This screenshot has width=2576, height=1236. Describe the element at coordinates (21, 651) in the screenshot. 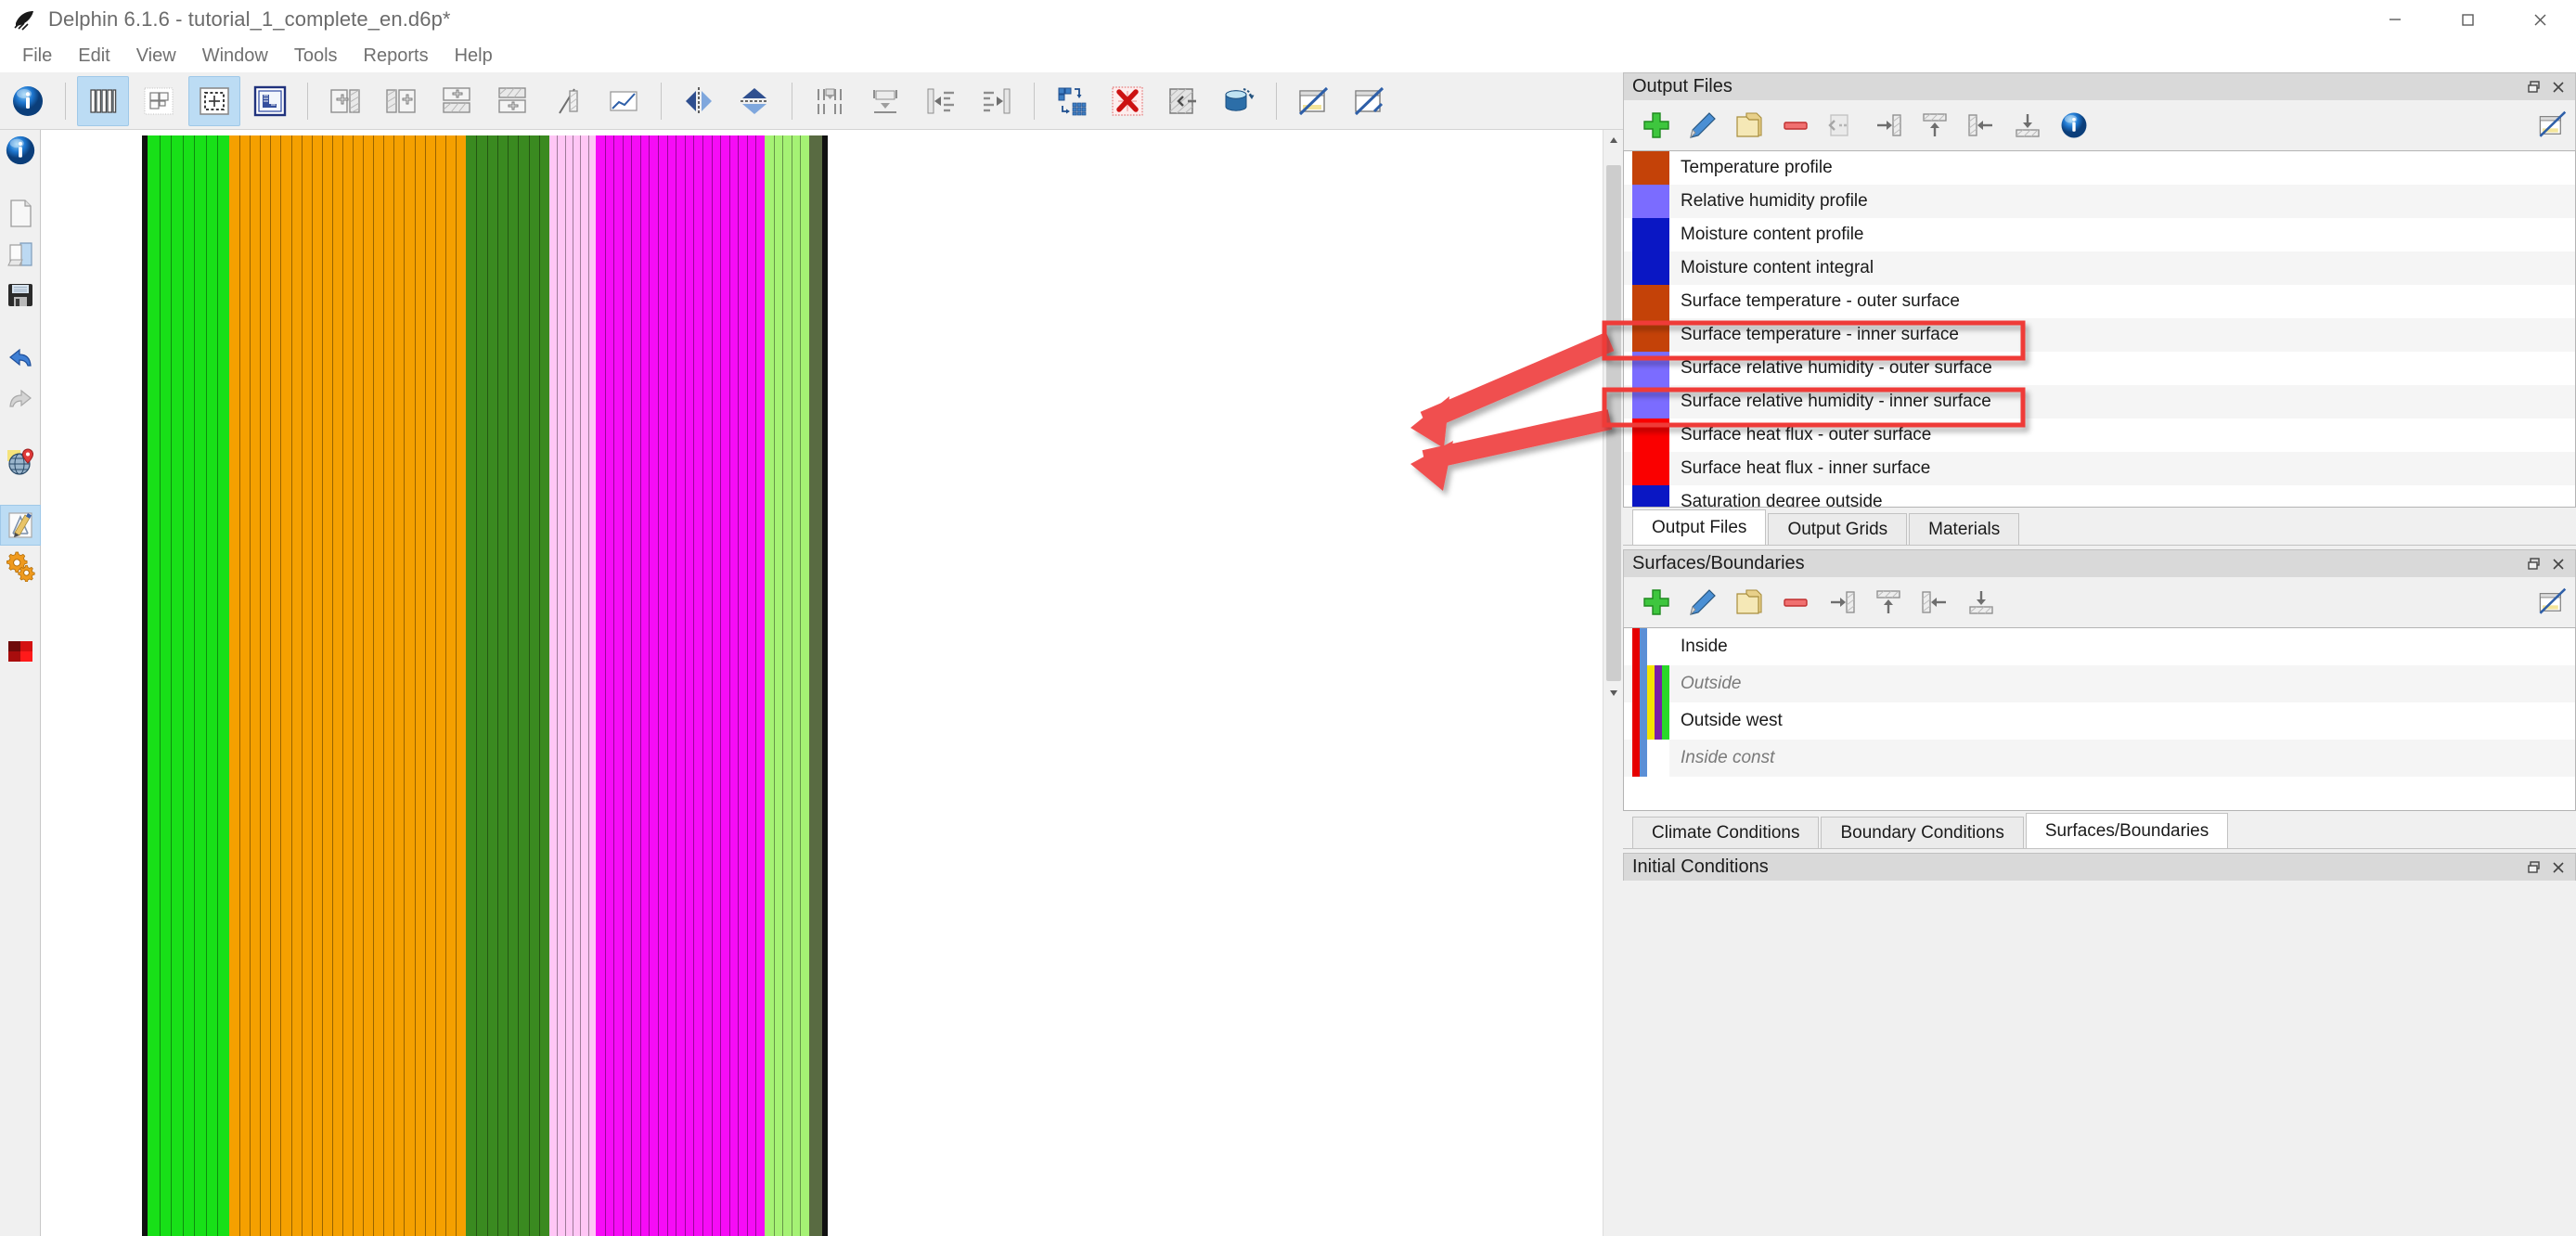

I see `sidebar-item-red-cube-icon` at that location.